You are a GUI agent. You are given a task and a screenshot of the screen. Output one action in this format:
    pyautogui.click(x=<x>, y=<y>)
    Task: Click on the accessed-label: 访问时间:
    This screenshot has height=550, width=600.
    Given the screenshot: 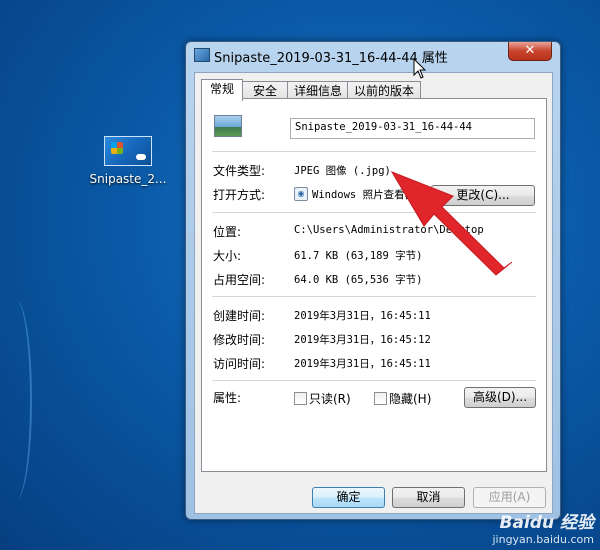 What is the action you would take?
    pyautogui.click(x=239, y=364)
    